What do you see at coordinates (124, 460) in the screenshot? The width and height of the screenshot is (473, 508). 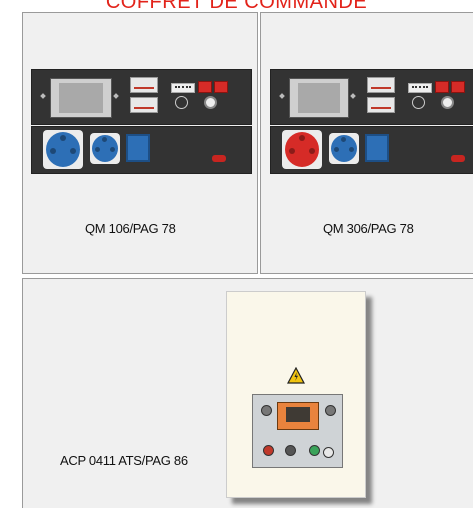 I see `product-caption: ACP 0411 ATS/PAG 86` at bounding box center [124, 460].